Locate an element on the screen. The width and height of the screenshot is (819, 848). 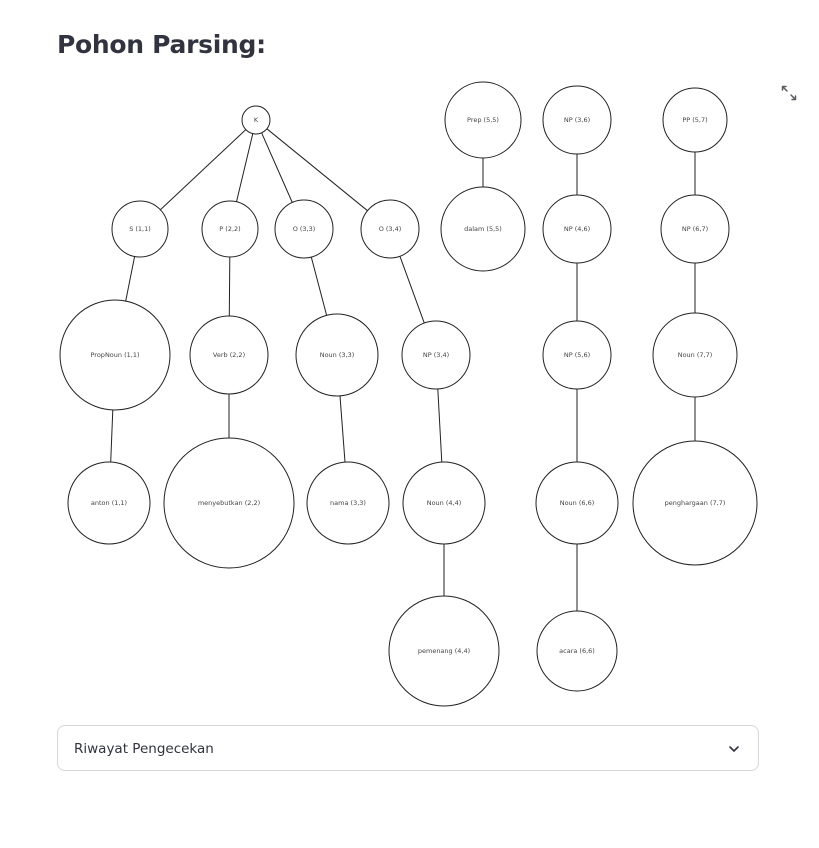
tree-node-label: O (3,3) is located at coordinates (304, 229).